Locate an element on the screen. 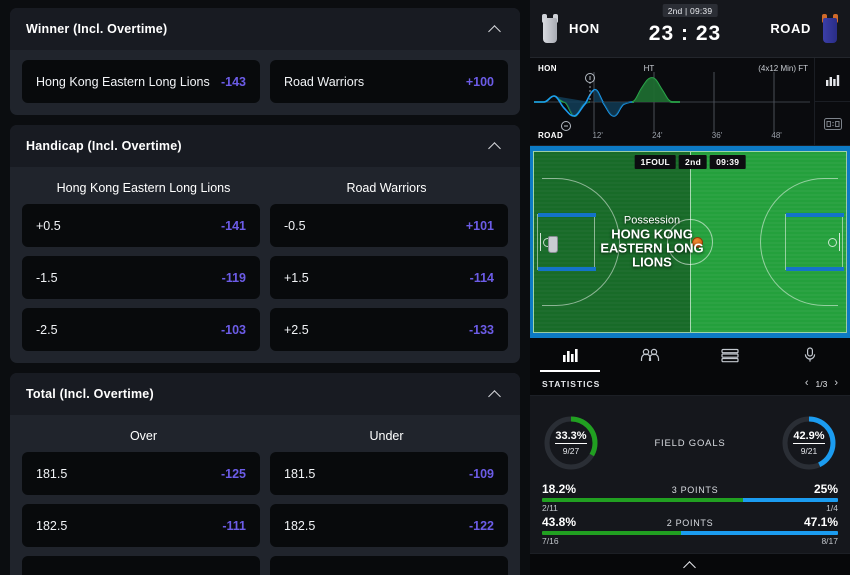 This screenshot has height=575, width=850. chevron-left-icon: ‹ is located at coordinates (807, 383).